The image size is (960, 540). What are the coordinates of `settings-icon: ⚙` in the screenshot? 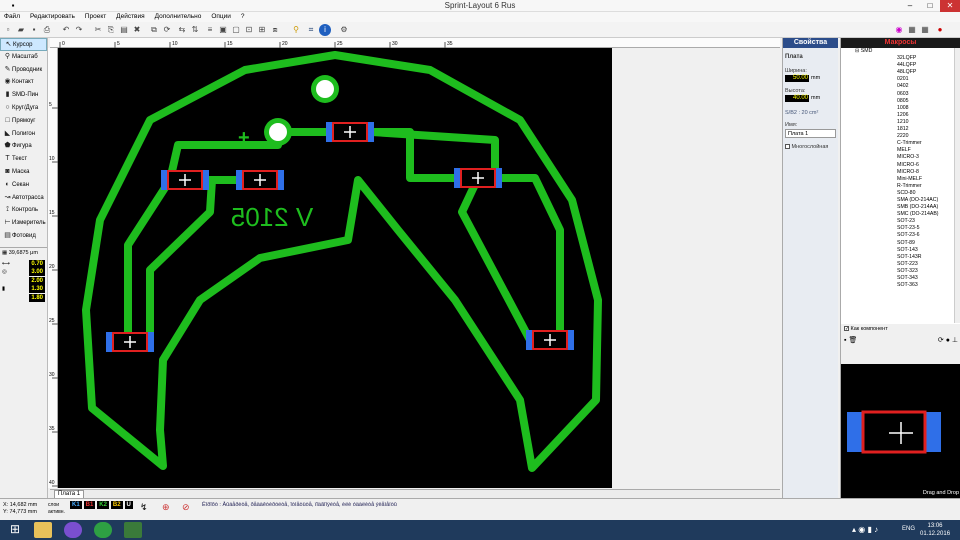 It's located at (344, 30).